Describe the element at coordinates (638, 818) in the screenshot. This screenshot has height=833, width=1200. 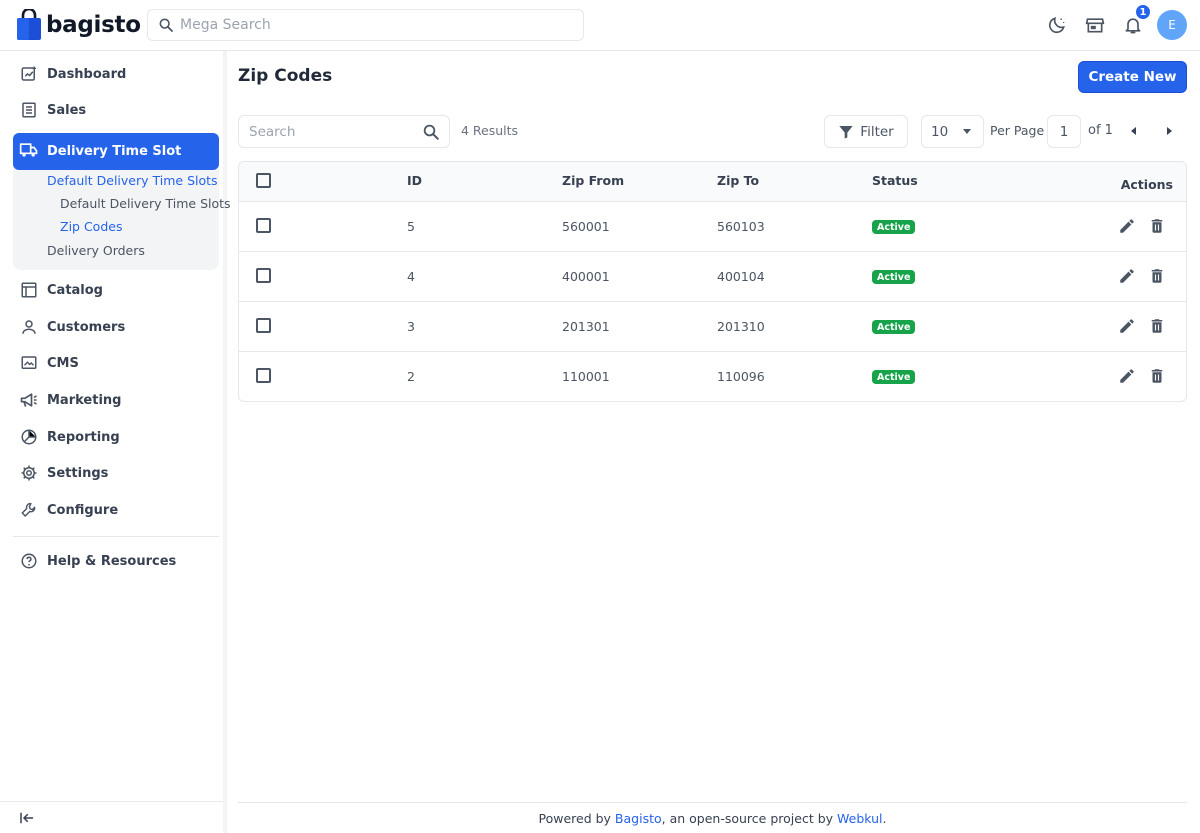
I see `footer-link-bagisto: Bagisto` at that location.